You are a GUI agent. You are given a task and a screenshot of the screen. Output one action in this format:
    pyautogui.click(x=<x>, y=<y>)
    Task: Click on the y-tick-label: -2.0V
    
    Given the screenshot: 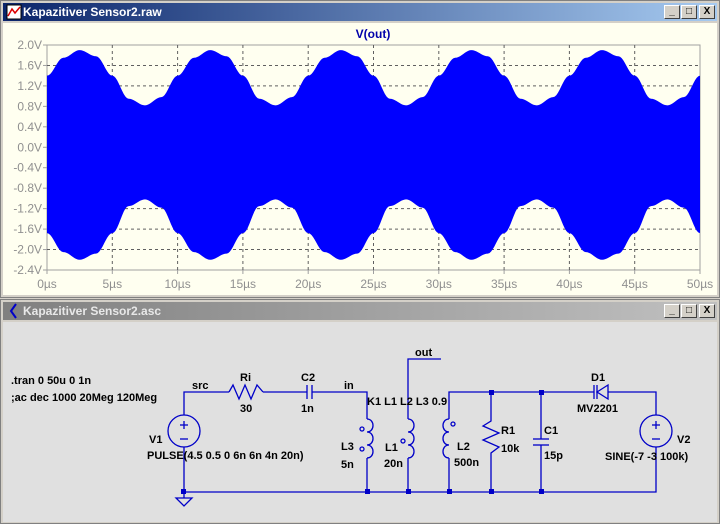 What is the action you would take?
    pyautogui.click(x=27, y=250)
    